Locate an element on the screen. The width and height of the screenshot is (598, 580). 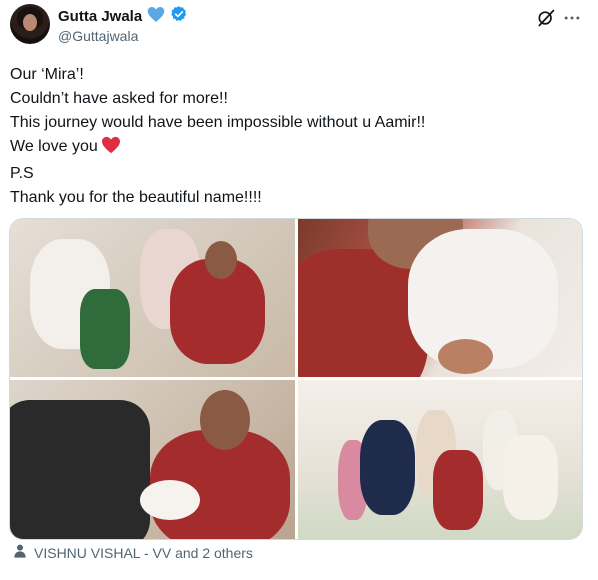
author-name-row: Gutta Jwala is located at coordinates (123, 16).